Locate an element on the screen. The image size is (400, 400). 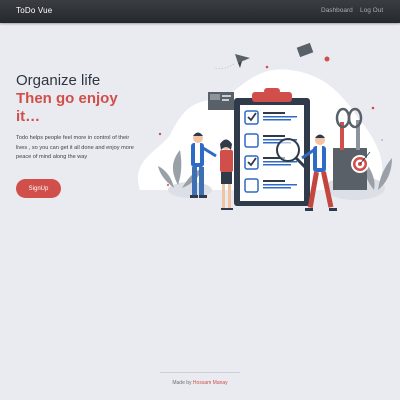
envelope-icon is located at coordinates (305, 50).